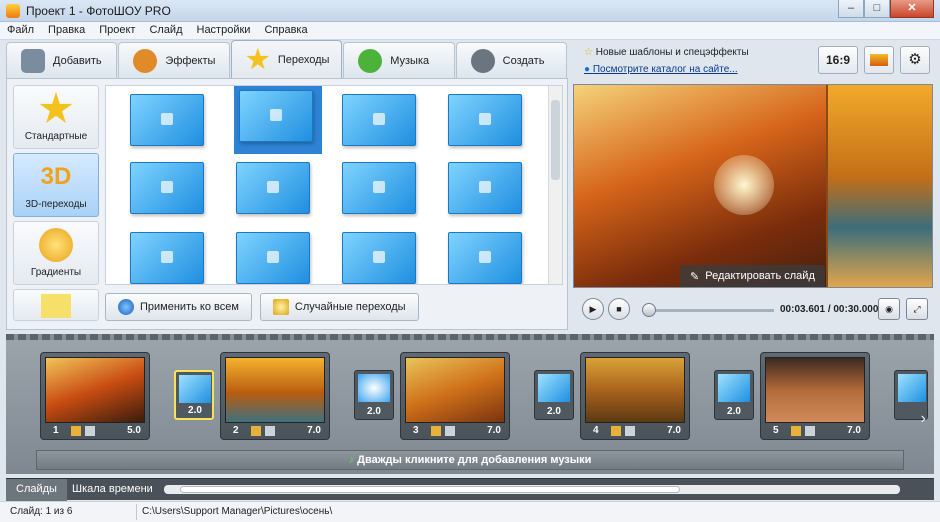  I want to click on status-divider, so click(136, 512).